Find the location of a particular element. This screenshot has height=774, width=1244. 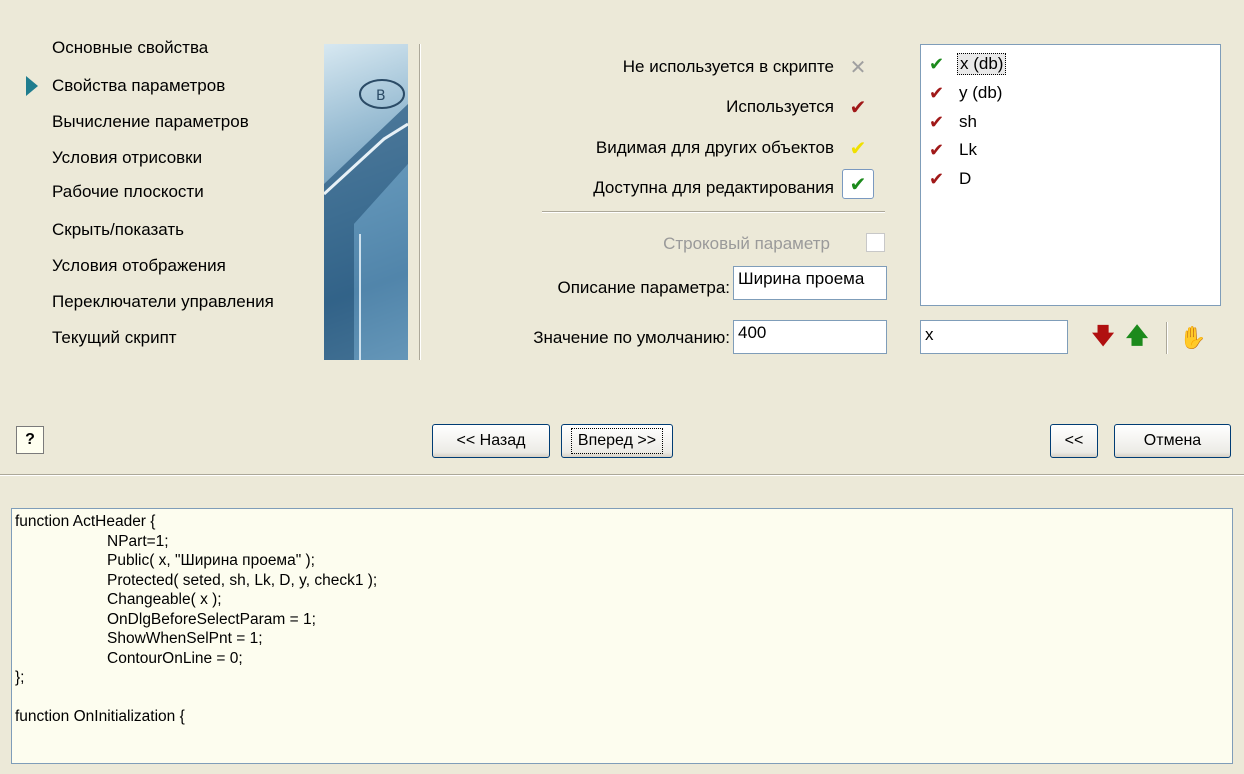

code-line: function OnInitialization { is located at coordinates (100, 716).